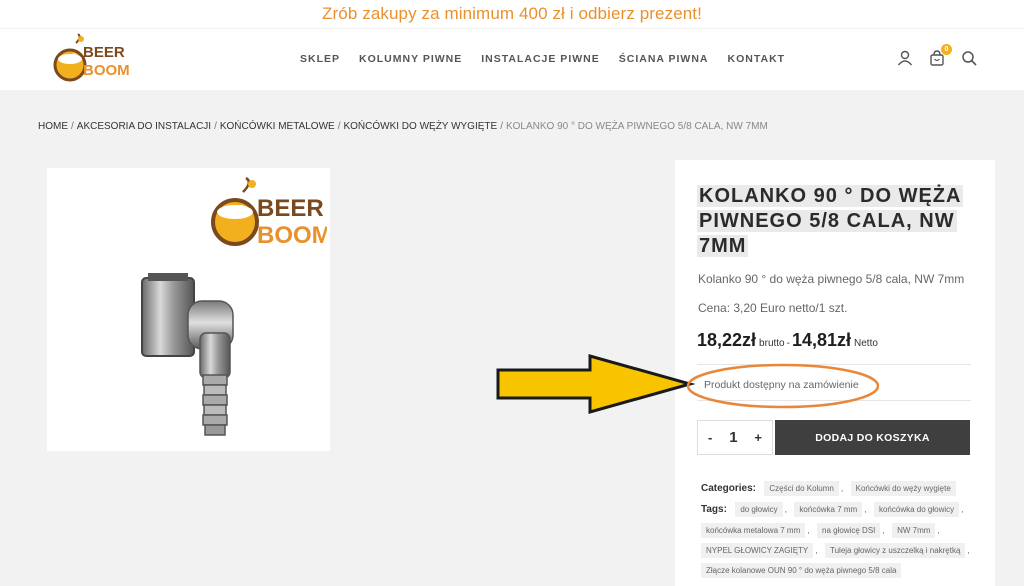 The image size is (1024, 586). What do you see at coordinates (420, 126) in the screenshot?
I see `breadcrumb-koncowki-wygiete: KOŃCÓWKI DO WĘŻY WYGIĘTE` at bounding box center [420, 126].